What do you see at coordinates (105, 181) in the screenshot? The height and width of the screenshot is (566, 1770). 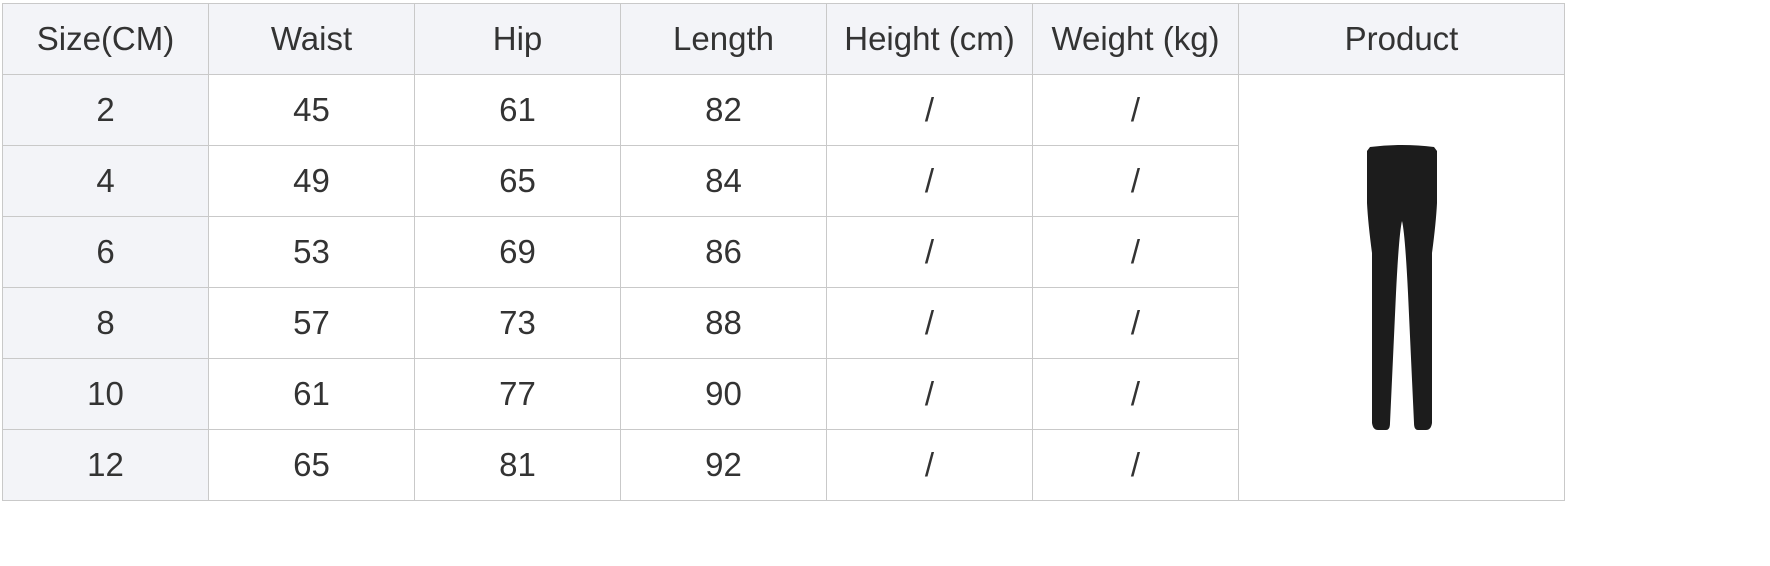 I see `size-cell: 4` at bounding box center [105, 181].